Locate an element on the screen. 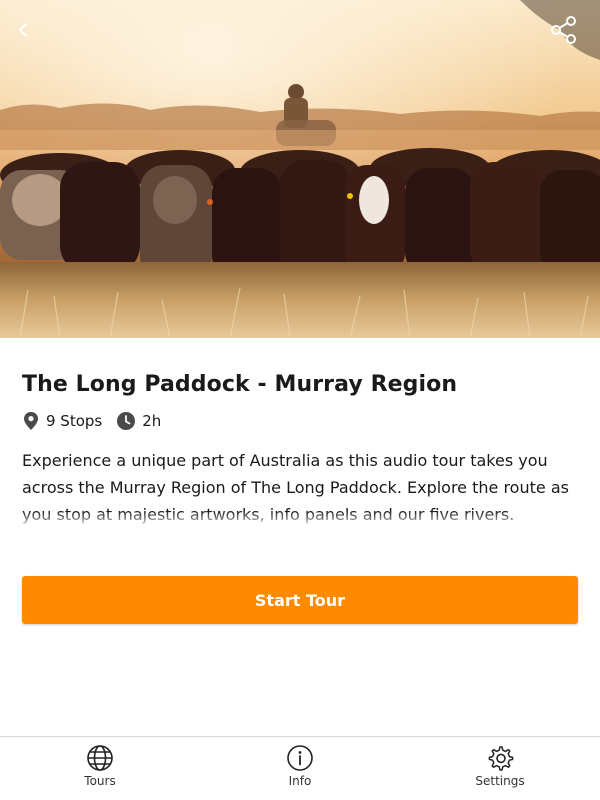 This screenshot has width=600, height=800. nav-item-tours: Tours is located at coordinates (100, 768).